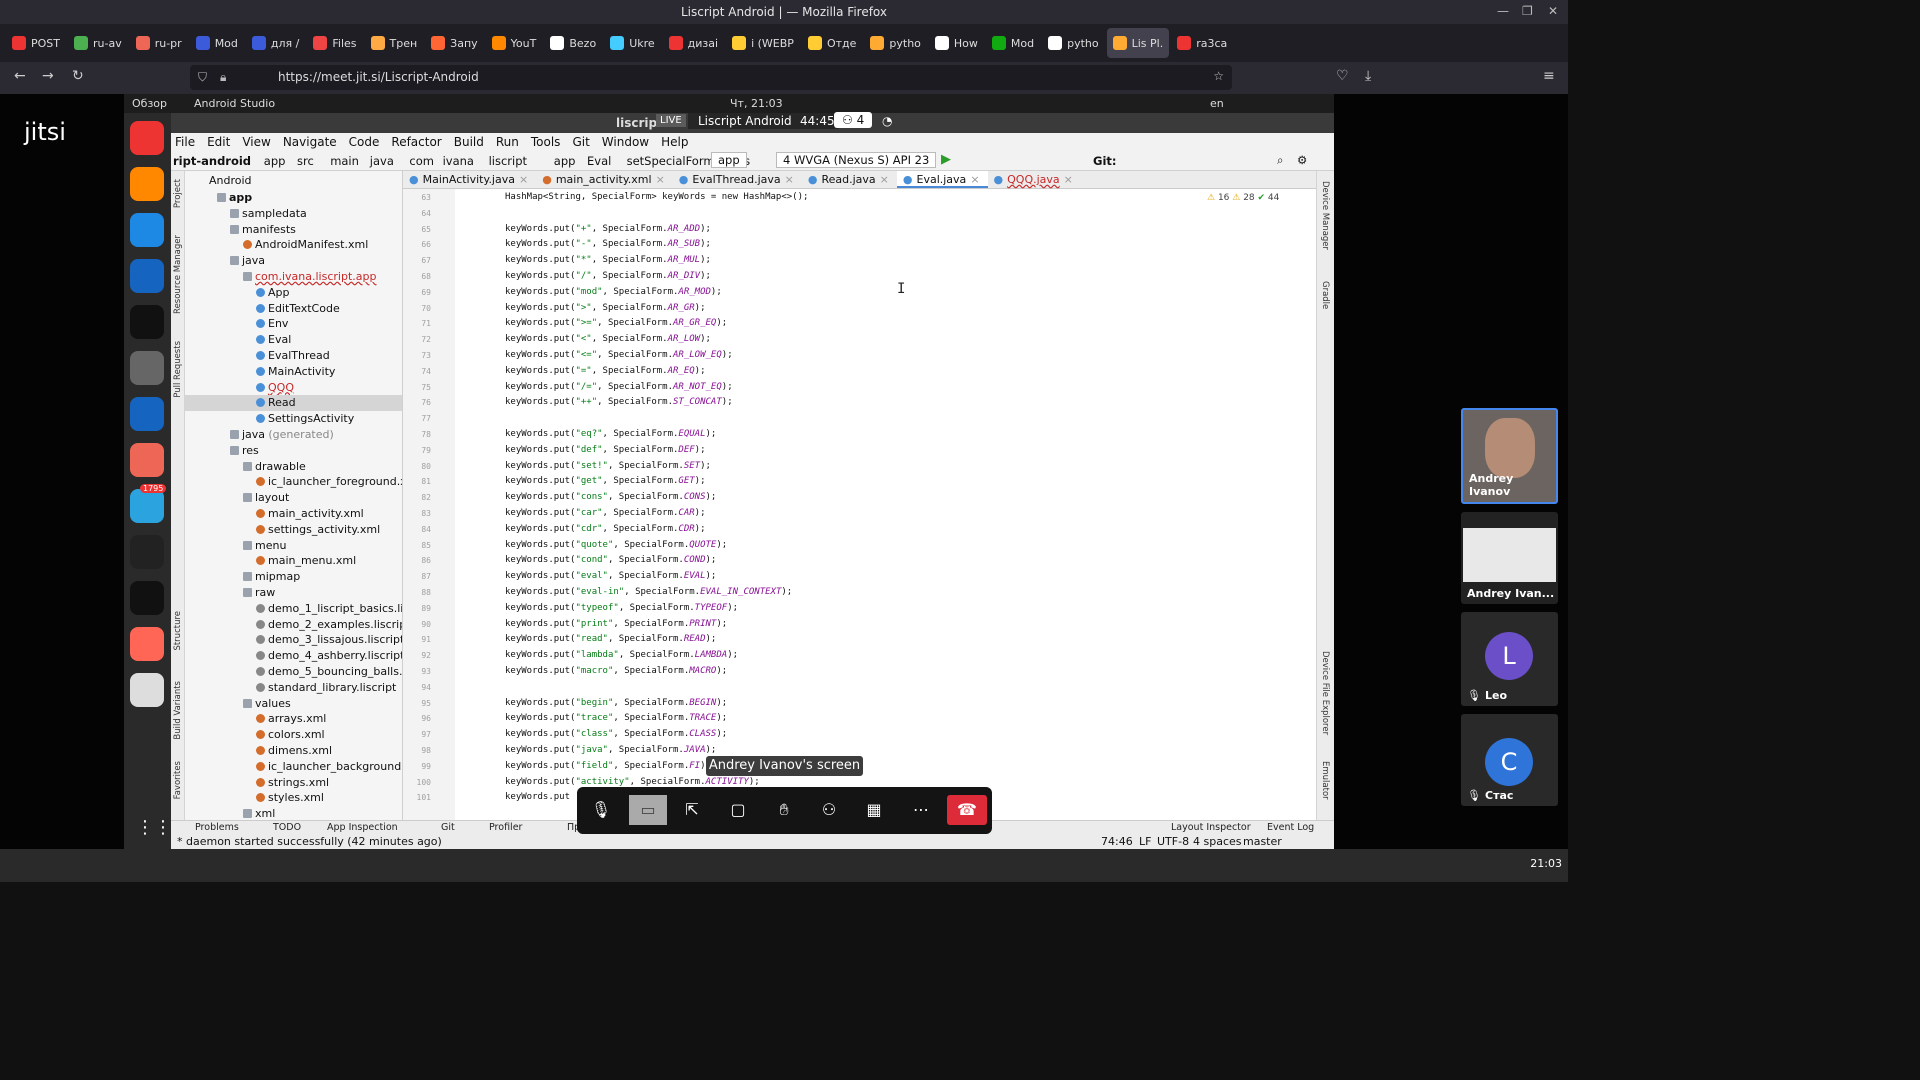 Image resolution: width=1920 pixels, height=1080 pixels. Describe the element at coordinates (1262, 841) in the screenshot. I see `status-item: master` at that location.